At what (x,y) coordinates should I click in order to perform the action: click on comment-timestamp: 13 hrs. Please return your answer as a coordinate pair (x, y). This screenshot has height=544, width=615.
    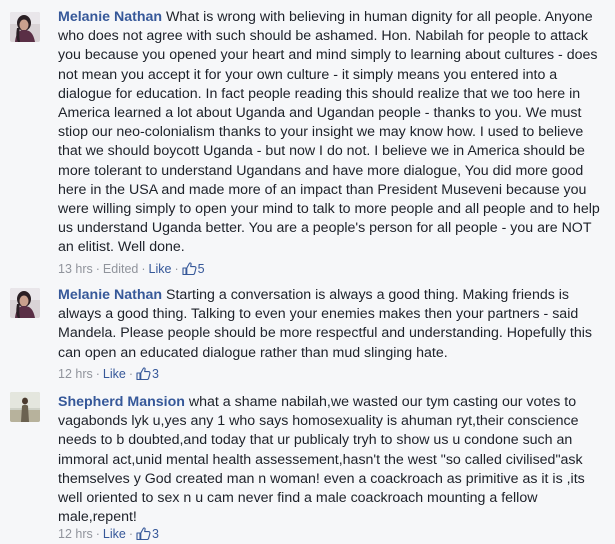
    Looking at the image, I should click on (75, 269).